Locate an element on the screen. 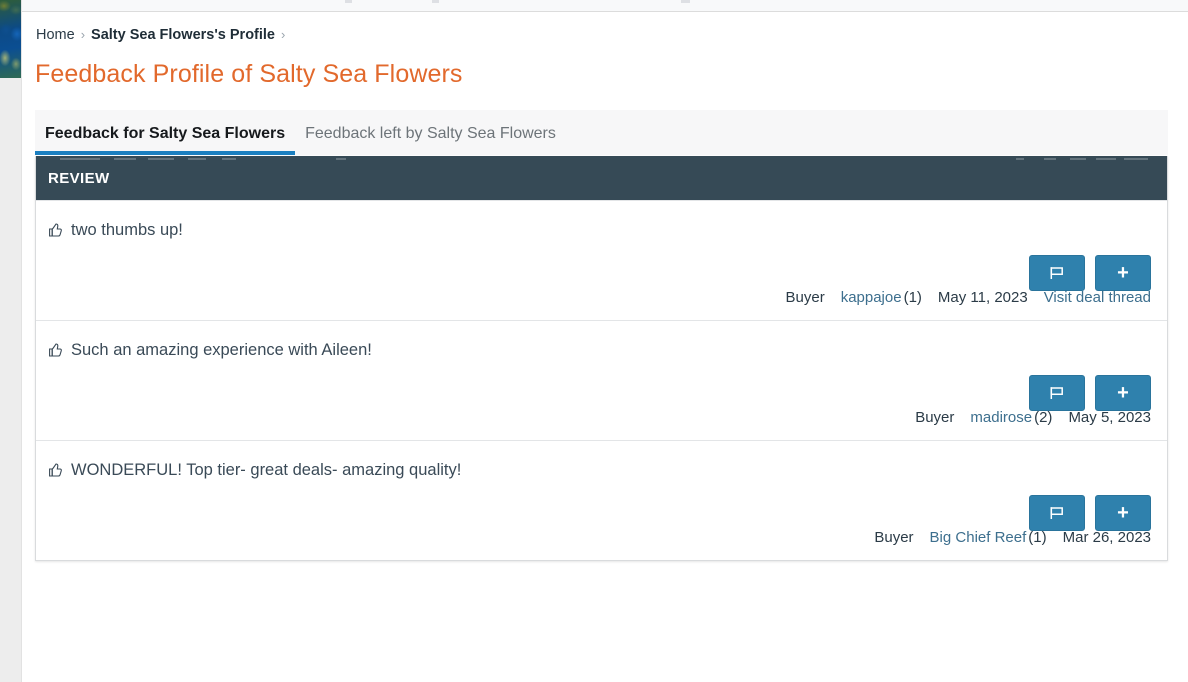 This screenshot has height=682, width=1188. review-date: Mar 26, 2023 is located at coordinates (1106, 537).